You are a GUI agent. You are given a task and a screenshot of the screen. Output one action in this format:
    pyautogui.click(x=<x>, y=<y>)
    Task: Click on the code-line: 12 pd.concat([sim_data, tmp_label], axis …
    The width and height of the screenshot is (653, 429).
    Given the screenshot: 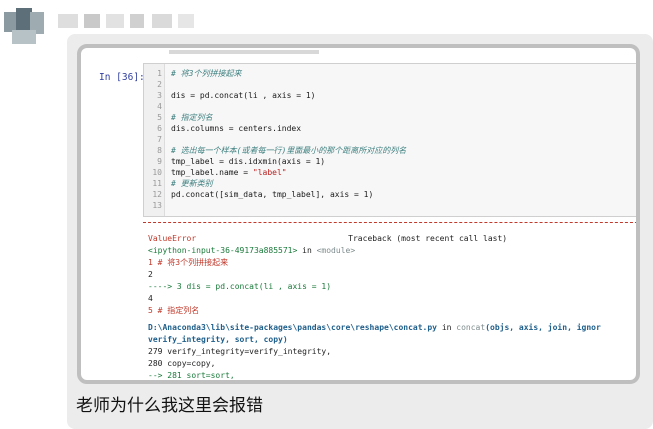 What is the action you would take?
    pyautogui.click(x=258, y=194)
    